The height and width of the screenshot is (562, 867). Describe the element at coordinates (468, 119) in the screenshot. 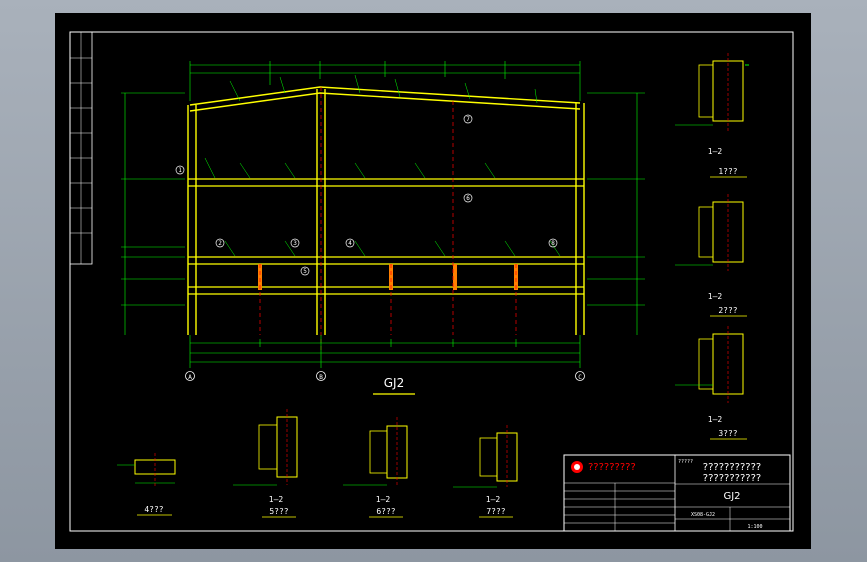

I see `member-tag-7: 7` at that location.